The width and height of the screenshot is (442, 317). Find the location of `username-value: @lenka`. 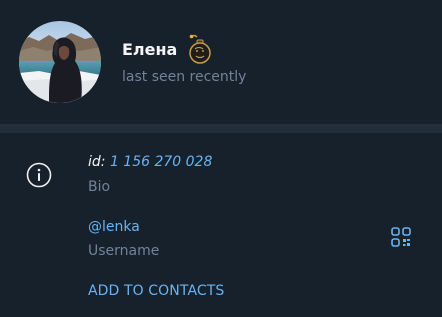

username-value: @lenka is located at coordinates (114, 227).